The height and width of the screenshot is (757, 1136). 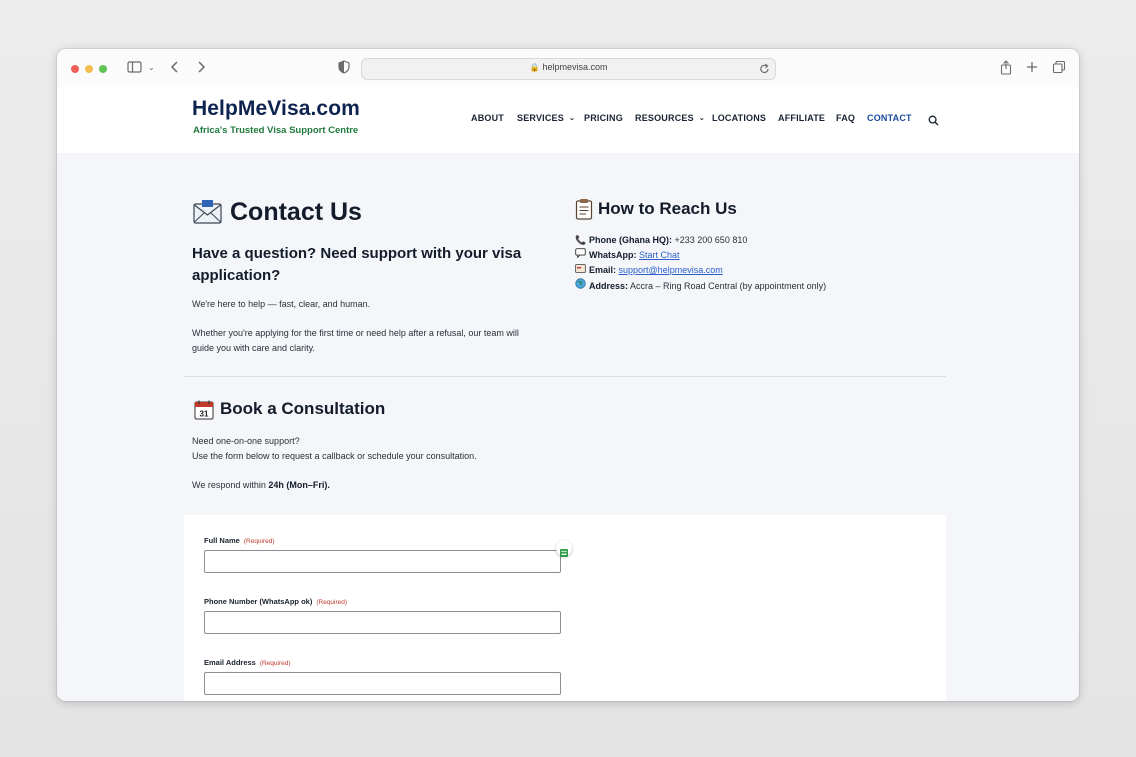 I want to click on full-name-input, so click(x=382, y=561).